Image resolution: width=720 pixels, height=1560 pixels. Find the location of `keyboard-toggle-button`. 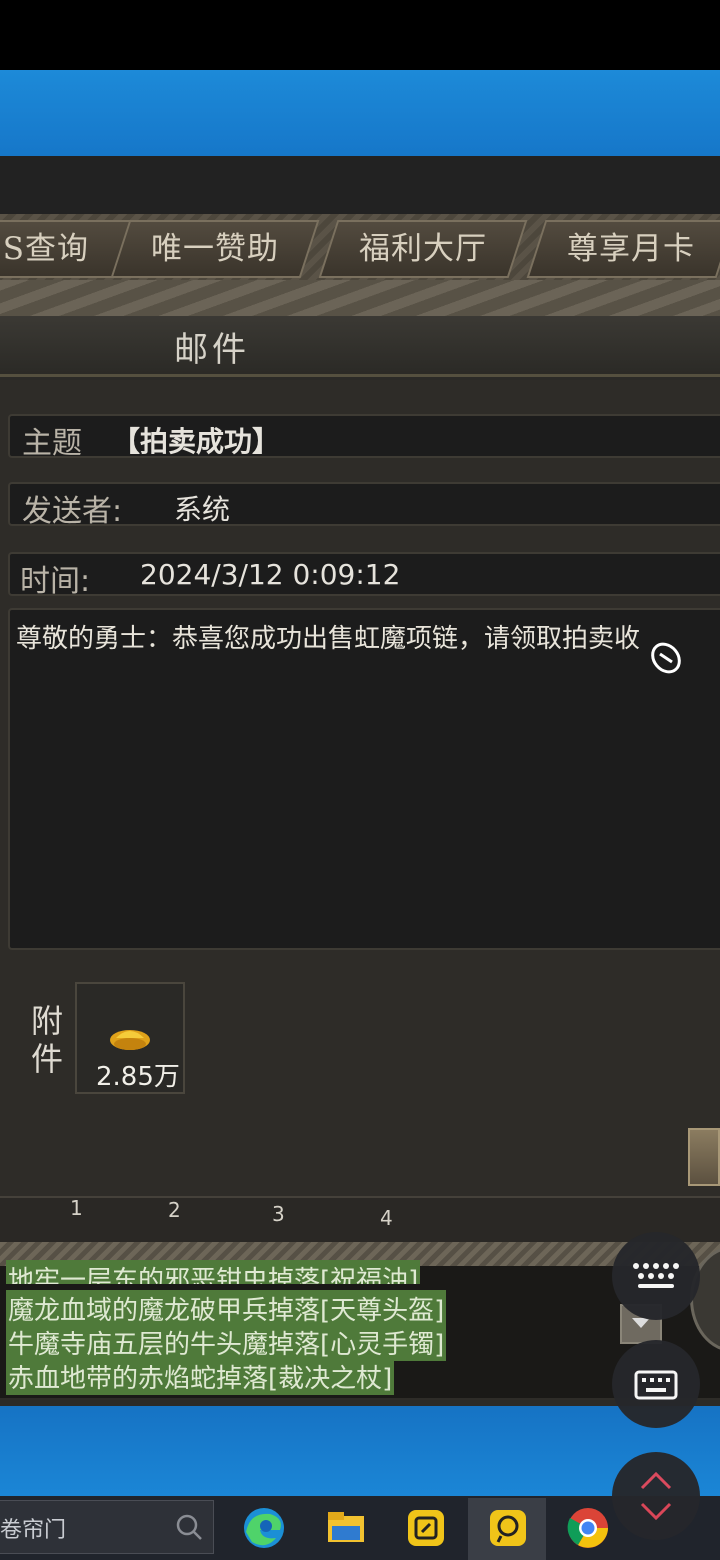

keyboard-toggle-button is located at coordinates (656, 1276).